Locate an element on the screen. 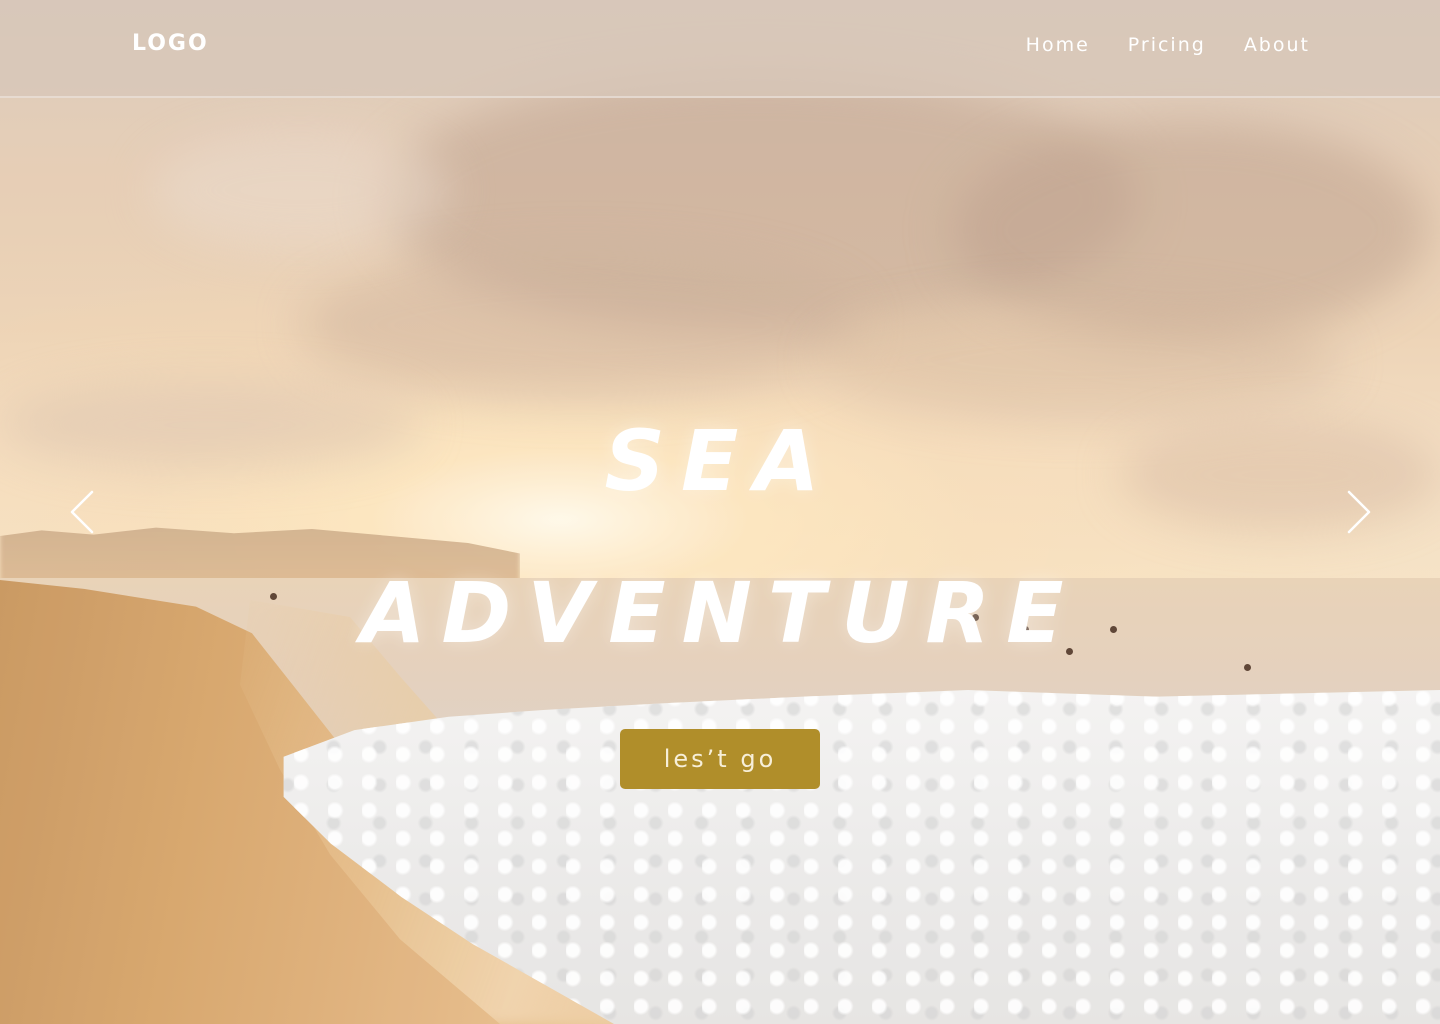 The height and width of the screenshot is (1024, 1440). chevron-right-icon is located at coordinates (1359, 512).